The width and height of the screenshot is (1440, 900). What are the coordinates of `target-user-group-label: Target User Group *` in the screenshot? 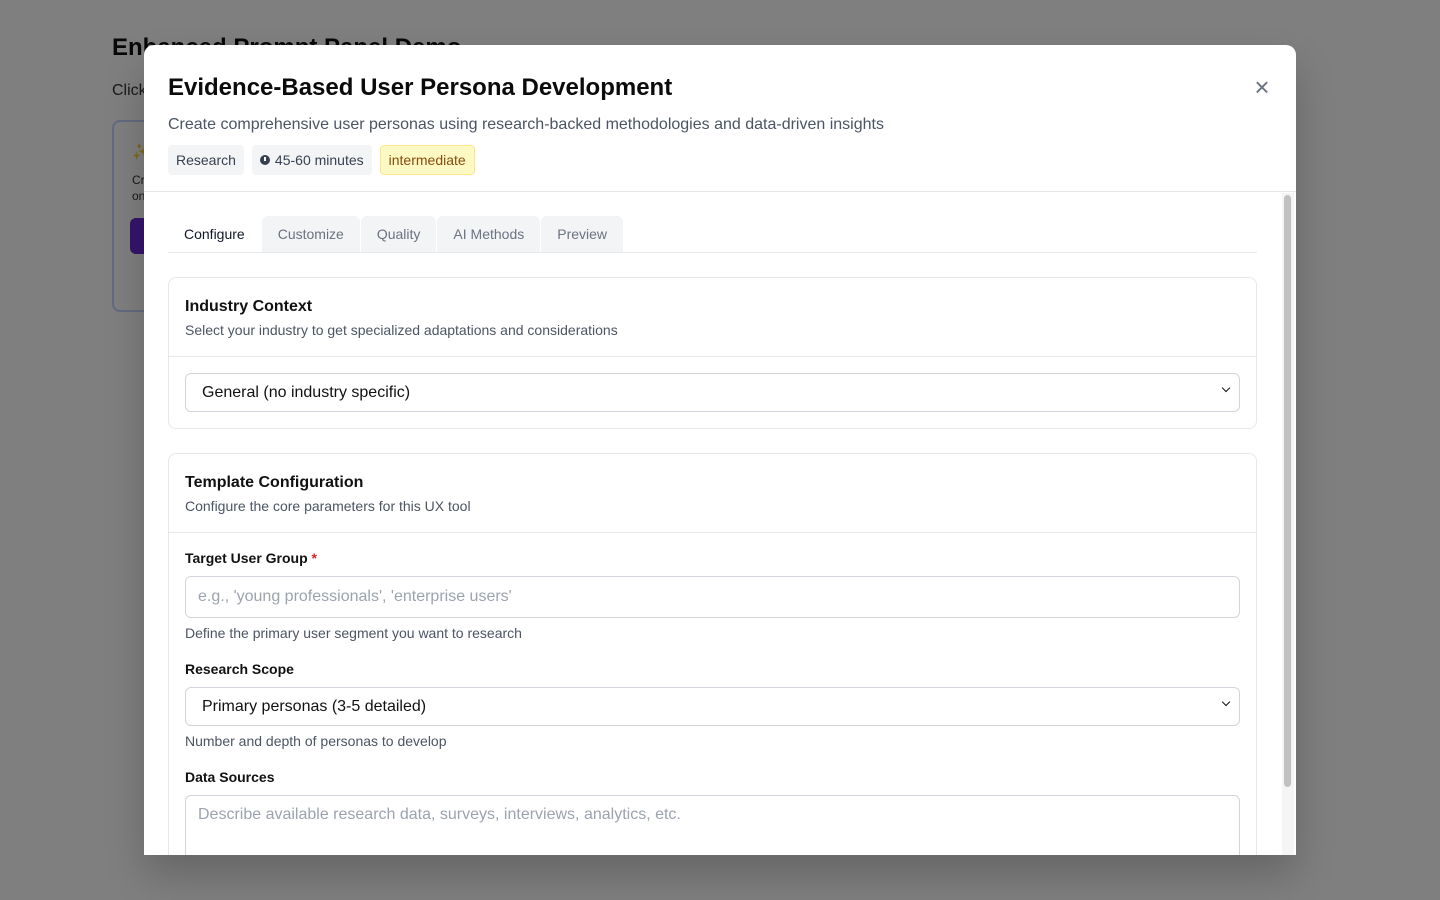 It's located at (712, 558).